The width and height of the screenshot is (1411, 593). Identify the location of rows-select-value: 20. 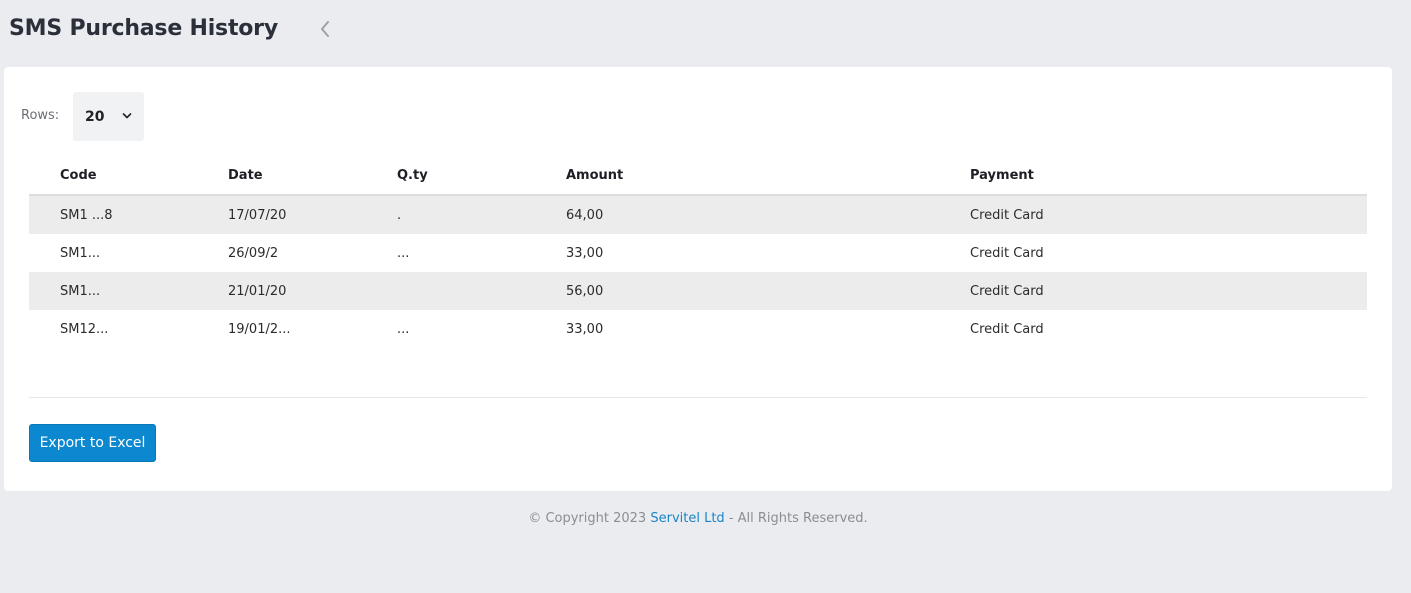
(95, 116).